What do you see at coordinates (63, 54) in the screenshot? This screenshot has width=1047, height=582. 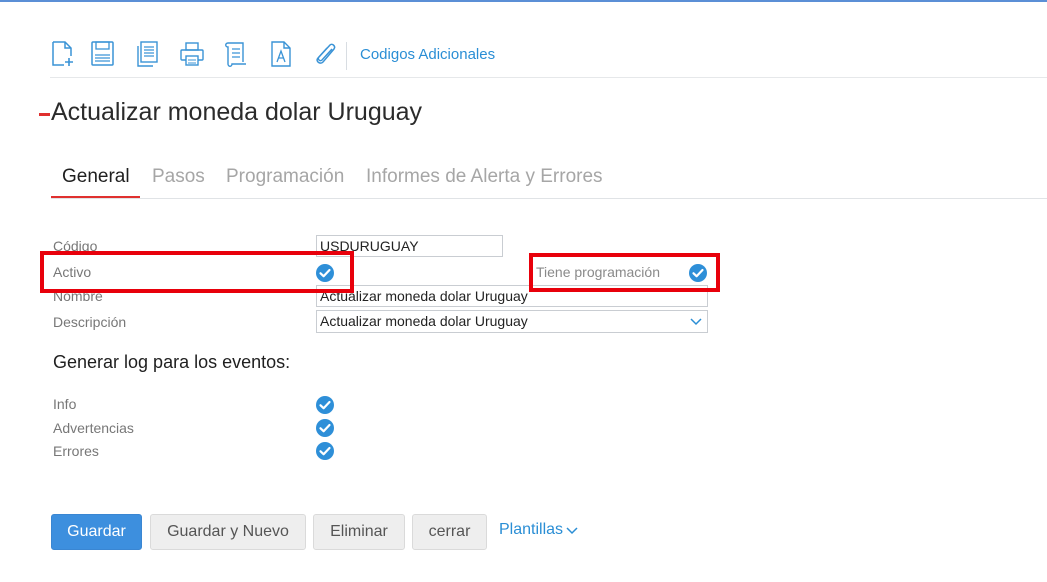 I see `new-document-icon` at bounding box center [63, 54].